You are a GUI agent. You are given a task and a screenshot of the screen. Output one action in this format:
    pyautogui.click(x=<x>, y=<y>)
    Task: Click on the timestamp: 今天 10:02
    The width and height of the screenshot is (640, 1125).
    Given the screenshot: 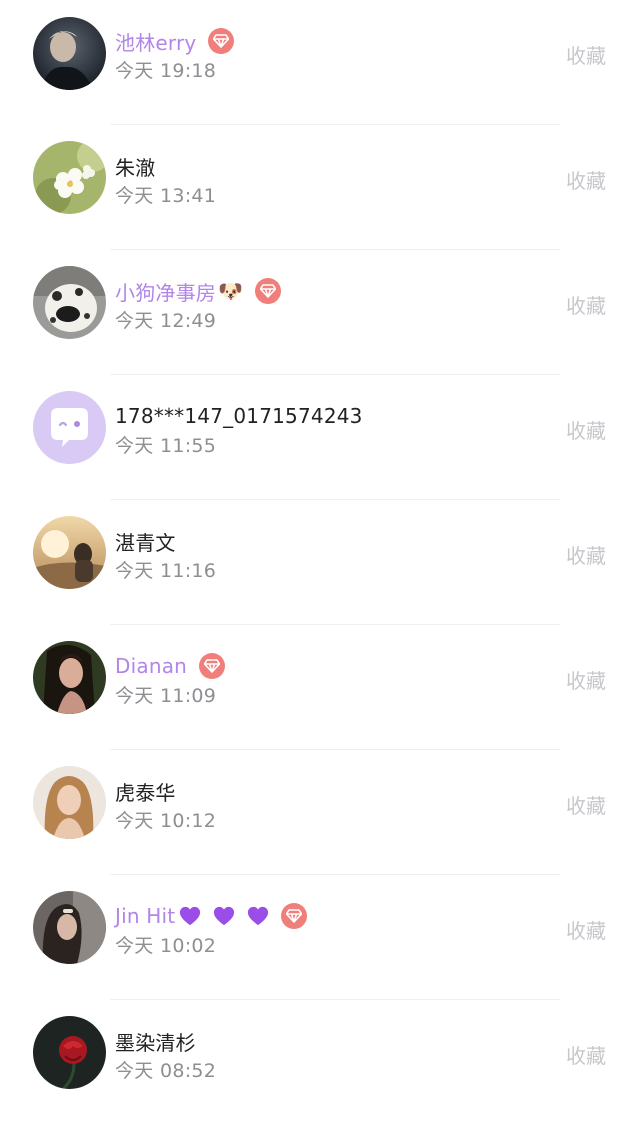 What is the action you would take?
    pyautogui.click(x=166, y=946)
    